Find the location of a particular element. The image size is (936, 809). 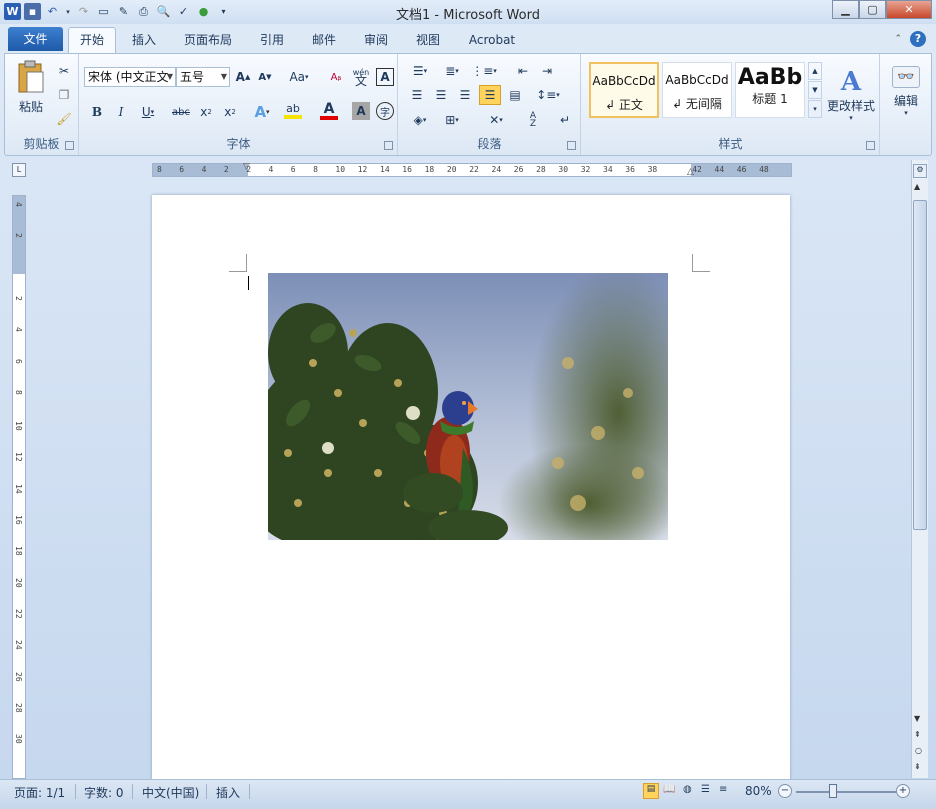

increase-indent-icon: ⇥ is located at coordinates (547, 71).